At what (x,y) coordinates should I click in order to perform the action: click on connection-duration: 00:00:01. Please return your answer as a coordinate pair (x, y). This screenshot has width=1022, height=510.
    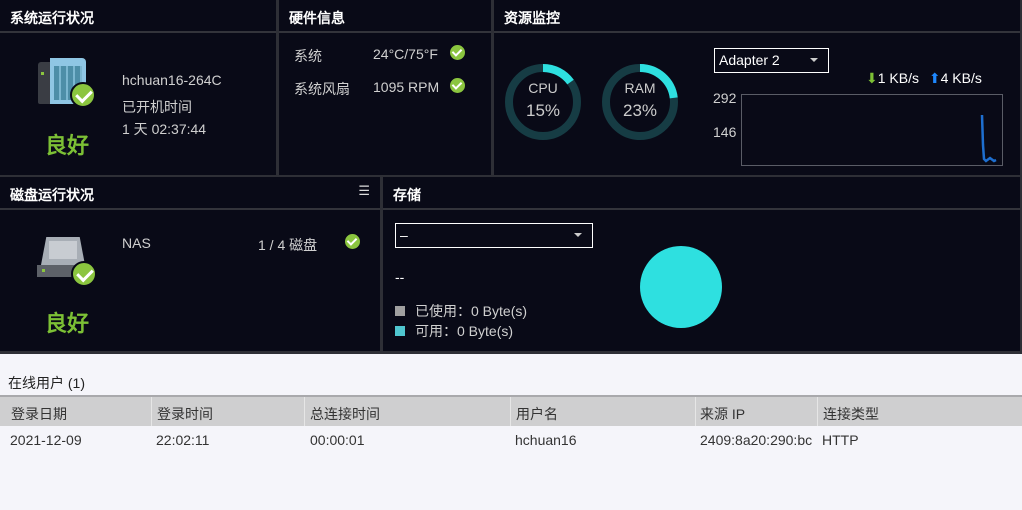
    Looking at the image, I should click on (337, 440).